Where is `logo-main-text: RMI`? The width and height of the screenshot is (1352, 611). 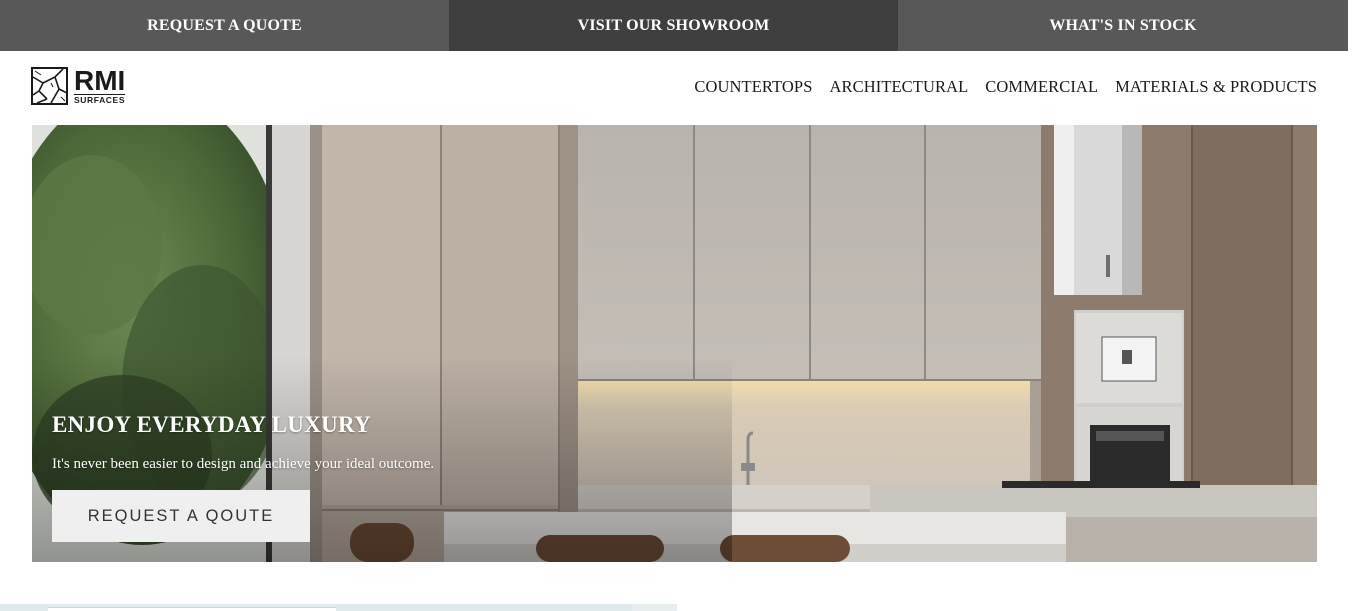 logo-main-text: RMI is located at coordinates (100, 80).